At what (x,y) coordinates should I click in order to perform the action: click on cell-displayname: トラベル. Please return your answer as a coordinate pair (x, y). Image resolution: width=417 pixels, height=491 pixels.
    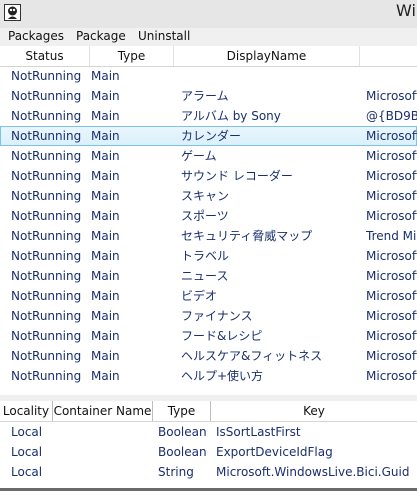
    Looking at the image, I should click on (205, 256).